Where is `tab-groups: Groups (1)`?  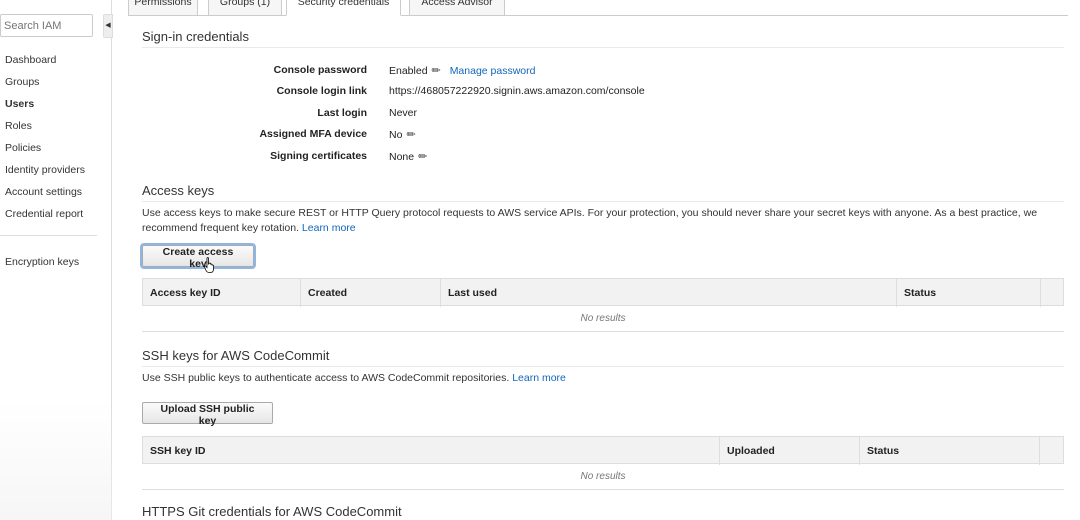
tab-groups: Groups (1) is located at coordinates (245, 8).